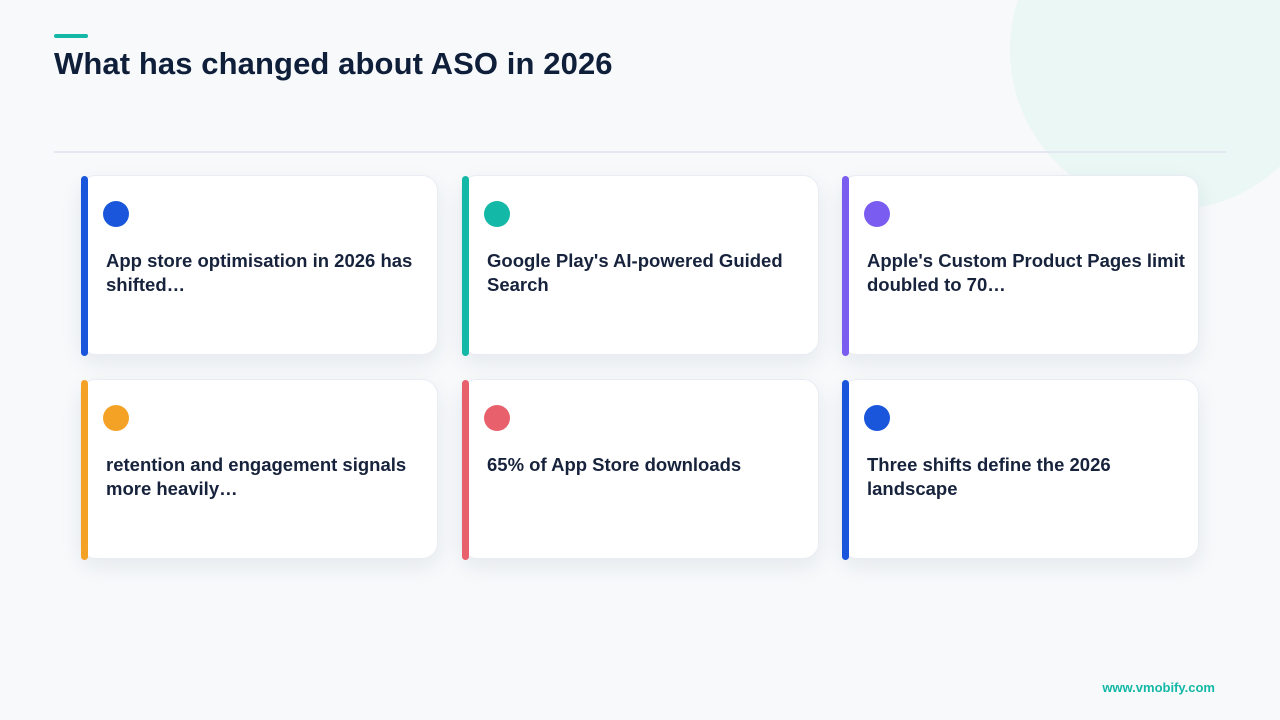 This screenshot has width=1280, height=720. Describe the element at coordinates (1158, 687) in the screenshot. I see `footer-website-link: www.vmobify.com` at that location.